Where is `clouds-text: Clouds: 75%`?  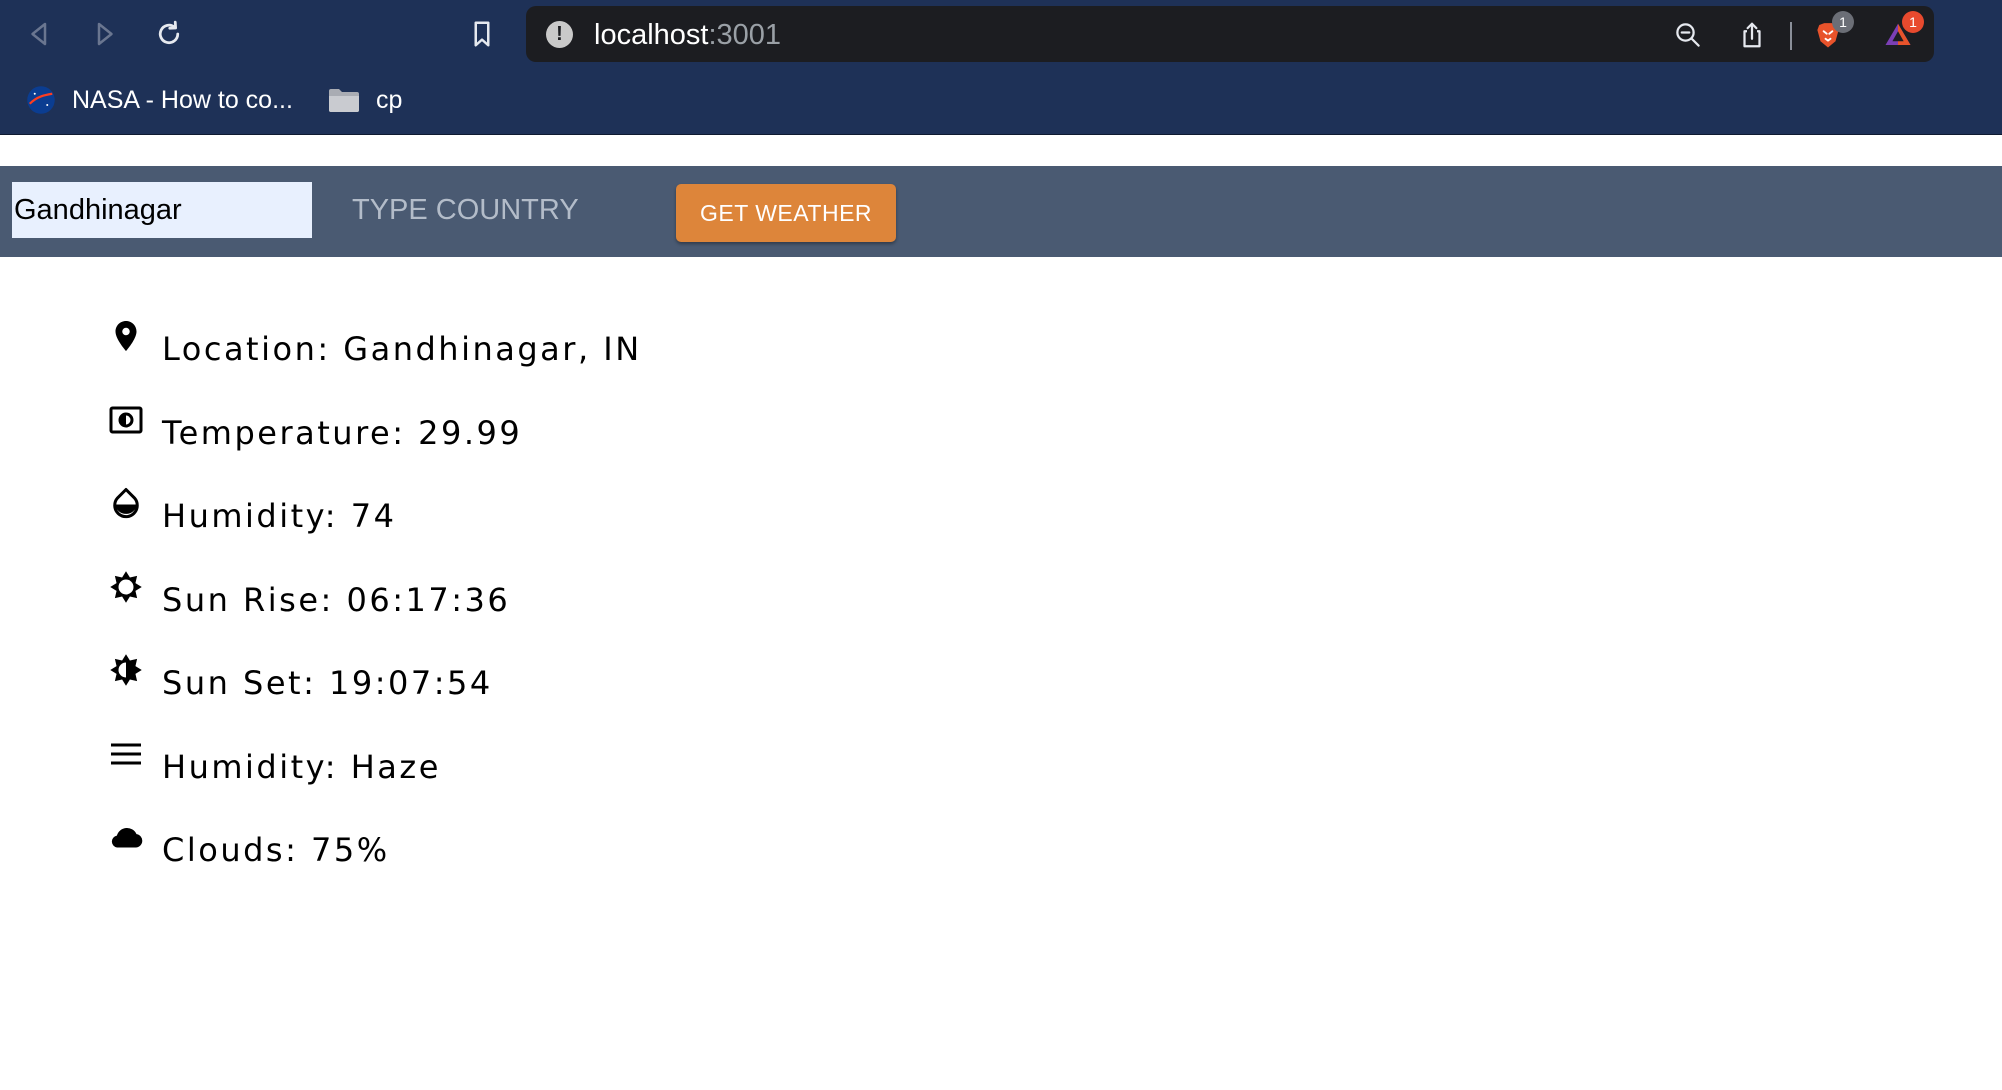
clouds-text: Clouds: 75% is located at coordinates (276, 850).